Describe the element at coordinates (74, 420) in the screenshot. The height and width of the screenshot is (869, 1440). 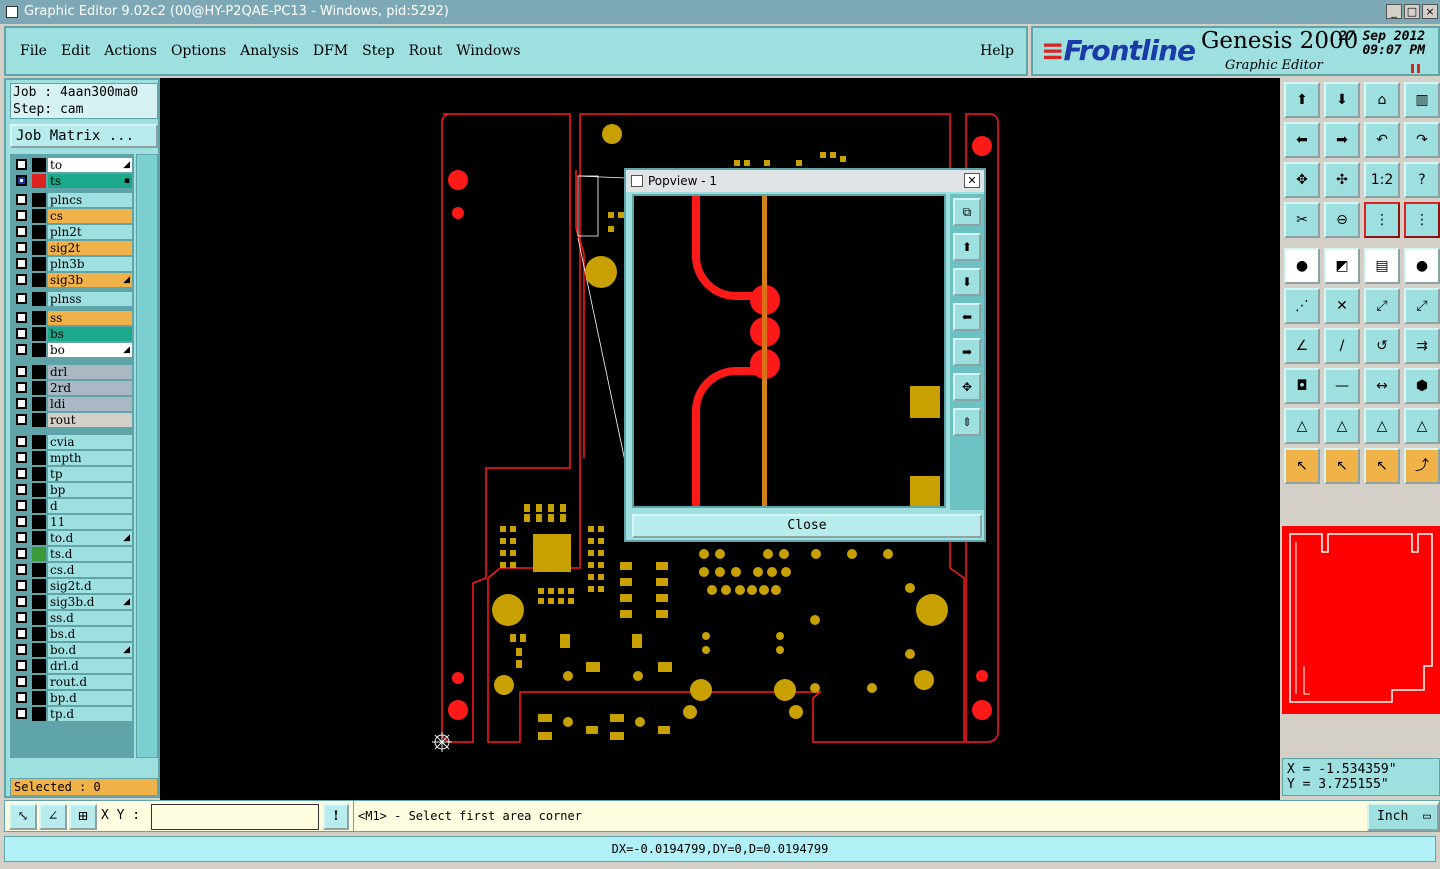
I see `layer-row: rout` at that location.